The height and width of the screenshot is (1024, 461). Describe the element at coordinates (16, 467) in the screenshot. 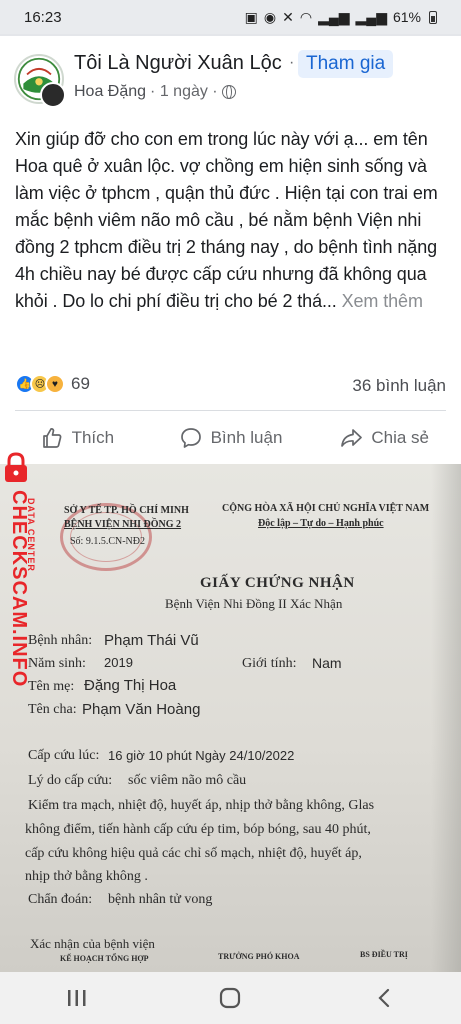

I see `lock-icon` at that location.